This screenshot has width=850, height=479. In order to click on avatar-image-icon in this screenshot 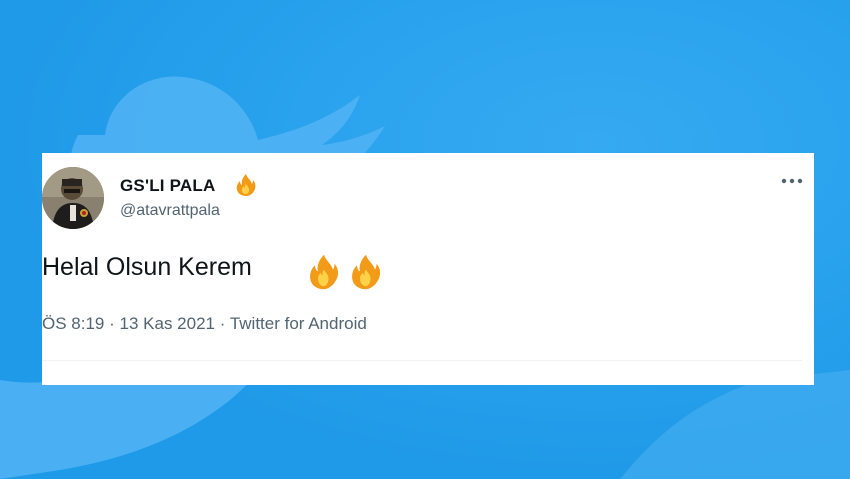, I will do `click(73, 198)`.